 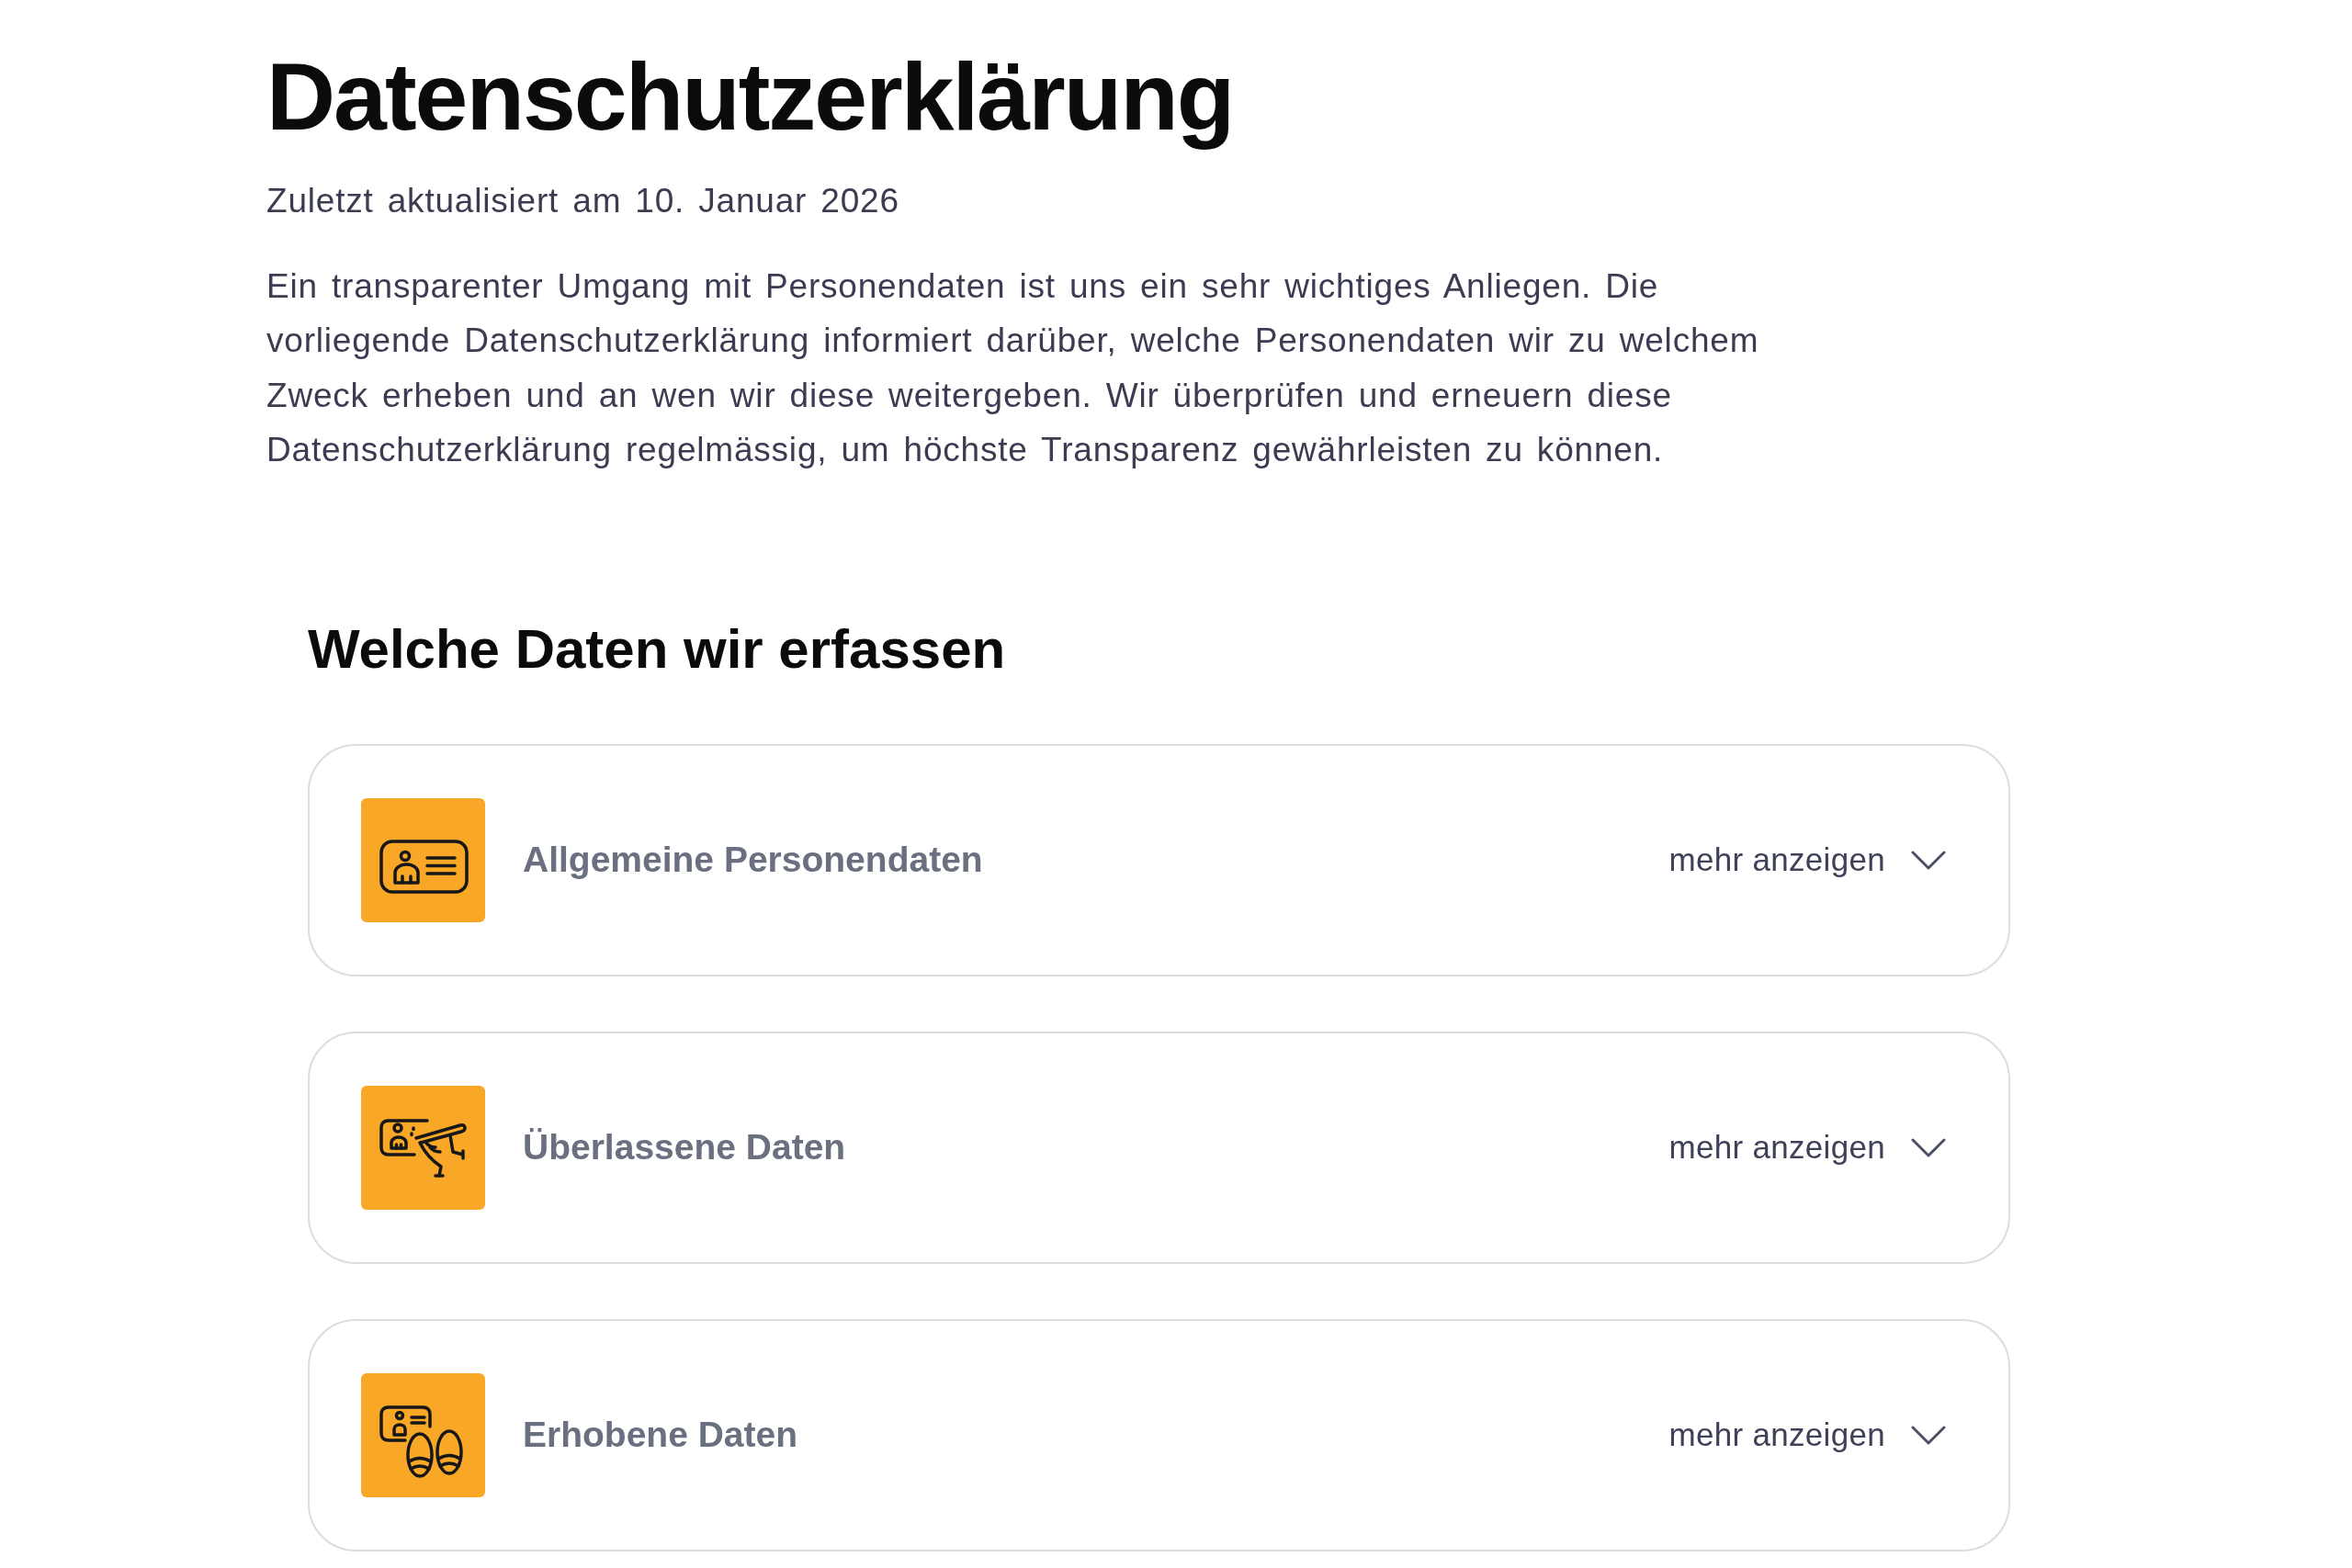 I want to click on last-updated-text: Zuletzt aktualisiert am 10. Januar 2026, so click(x=583, y=200).